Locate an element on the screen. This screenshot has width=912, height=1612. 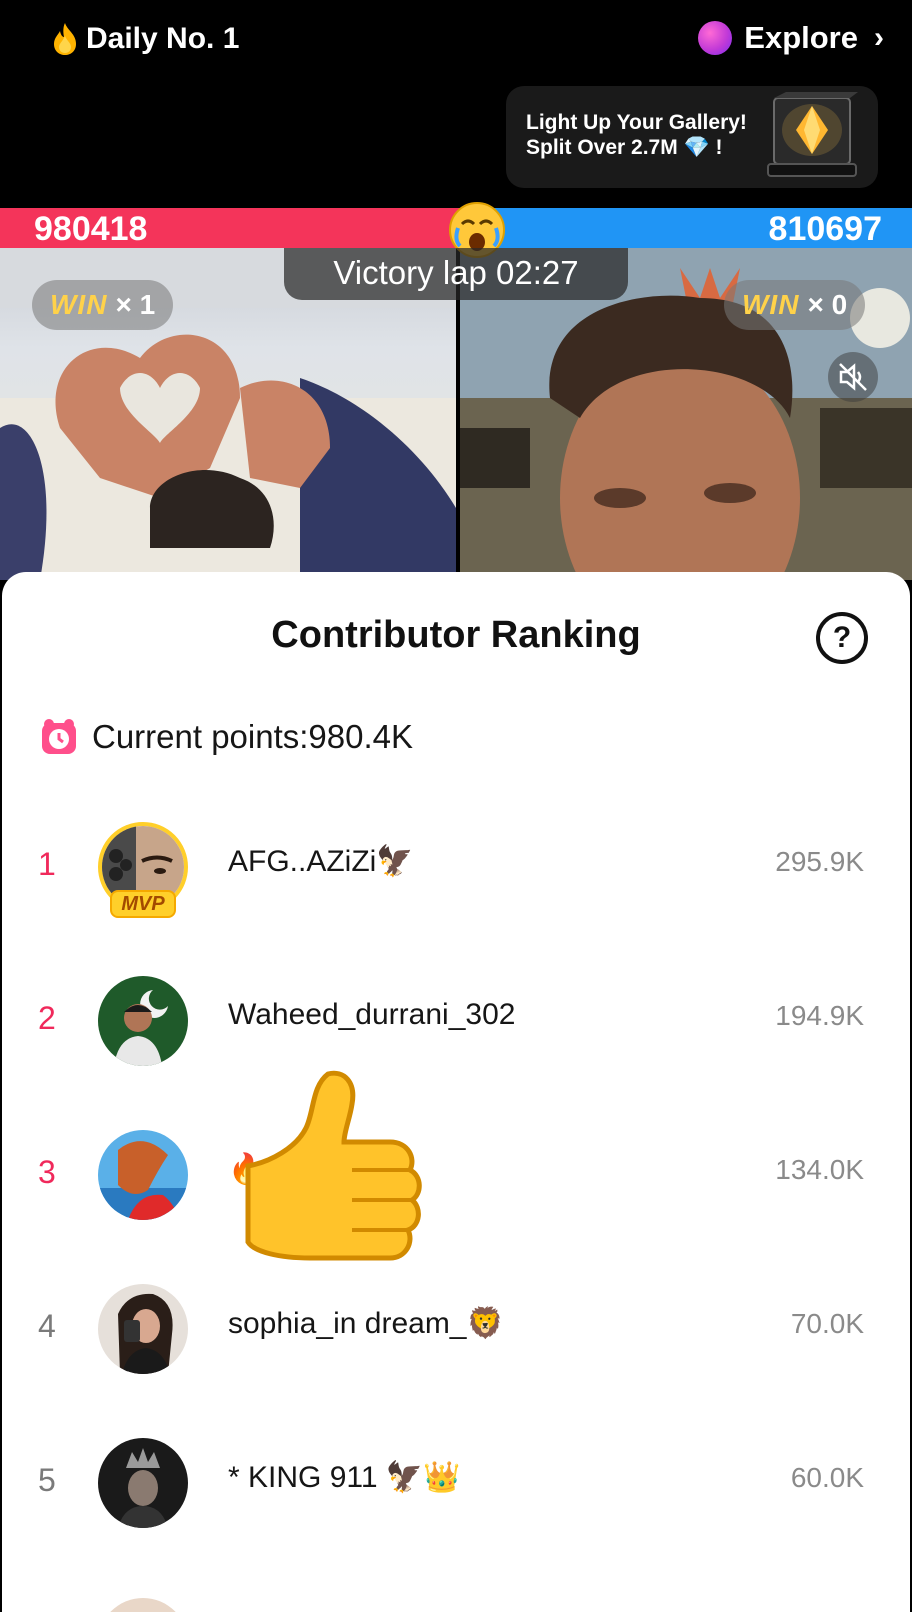
win-multiplier-right: × 0 is located at coordinates (827, 304).